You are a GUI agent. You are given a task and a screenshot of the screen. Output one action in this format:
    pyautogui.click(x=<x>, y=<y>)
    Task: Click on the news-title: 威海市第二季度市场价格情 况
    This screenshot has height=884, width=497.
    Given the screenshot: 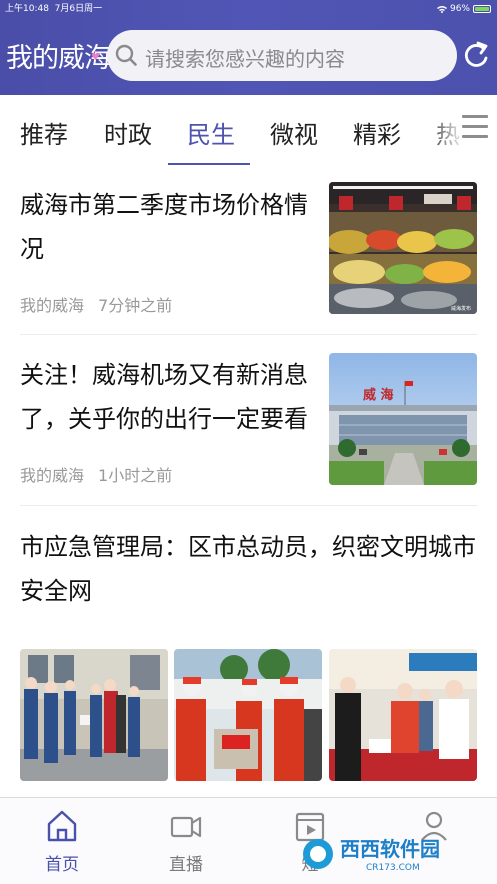 What is the action you would take?
    pyautogui.click(x=164, y=227)
    